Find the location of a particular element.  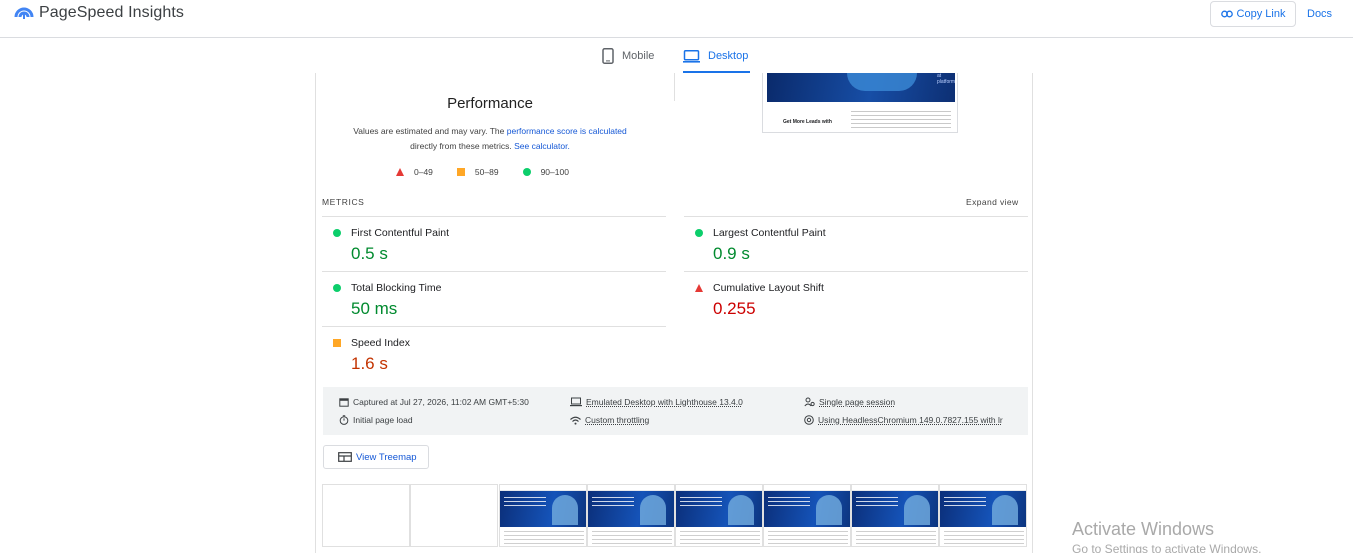

metrics-heading: METRICS is located at coordinates (343, 202).